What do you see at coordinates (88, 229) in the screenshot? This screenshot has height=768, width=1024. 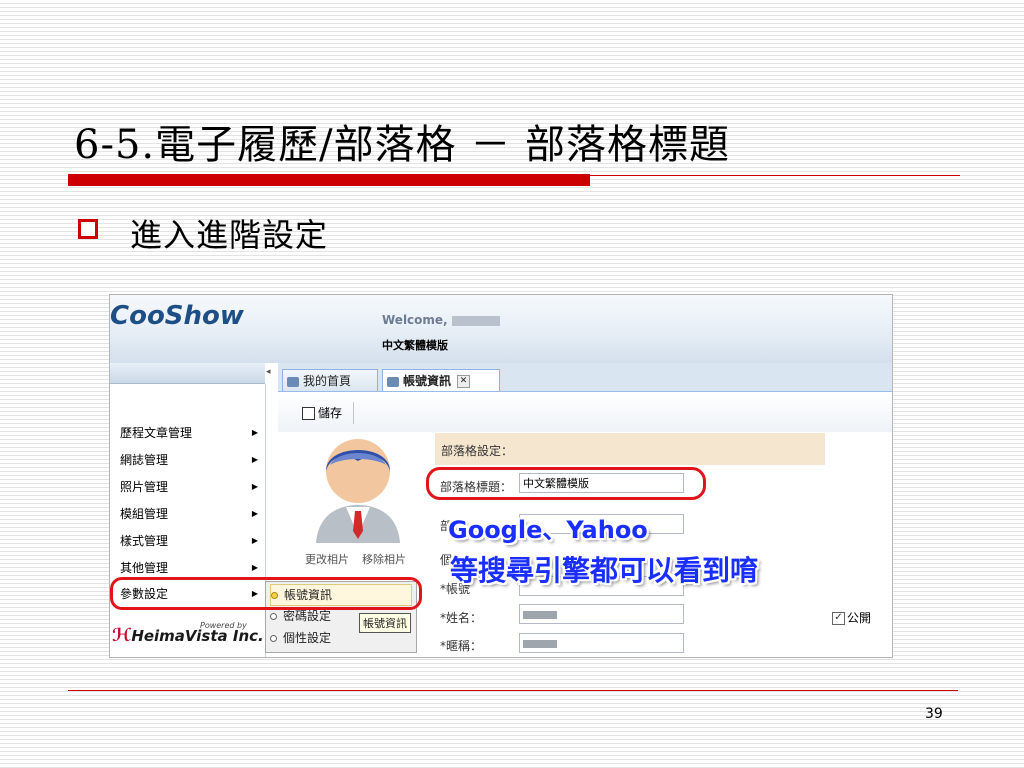 I see `bullet-square-icon` at bounding box center [88, 229].